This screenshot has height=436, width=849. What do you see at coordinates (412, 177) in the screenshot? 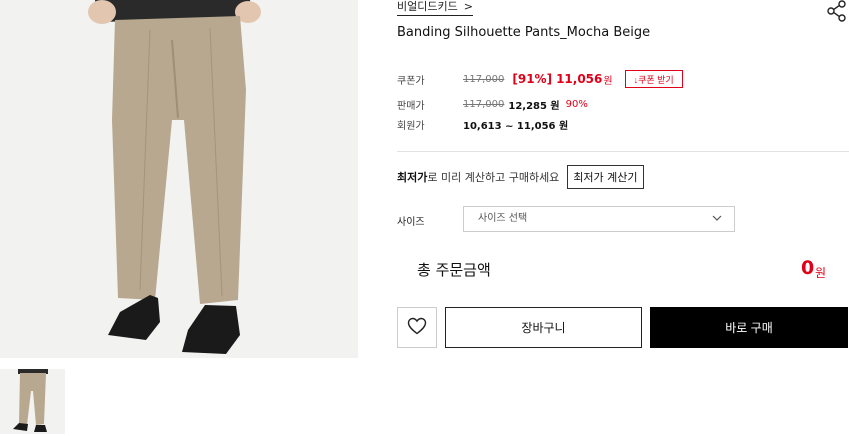
I see `lowest-price-bold: 최저가` at bounding box center [412, 177].